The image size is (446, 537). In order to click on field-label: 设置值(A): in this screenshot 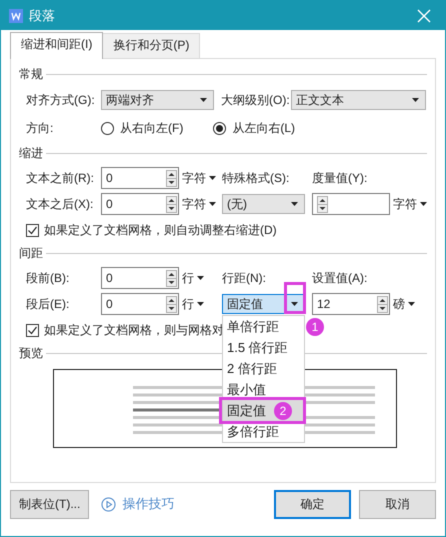, I will do `click(340, 278)`.